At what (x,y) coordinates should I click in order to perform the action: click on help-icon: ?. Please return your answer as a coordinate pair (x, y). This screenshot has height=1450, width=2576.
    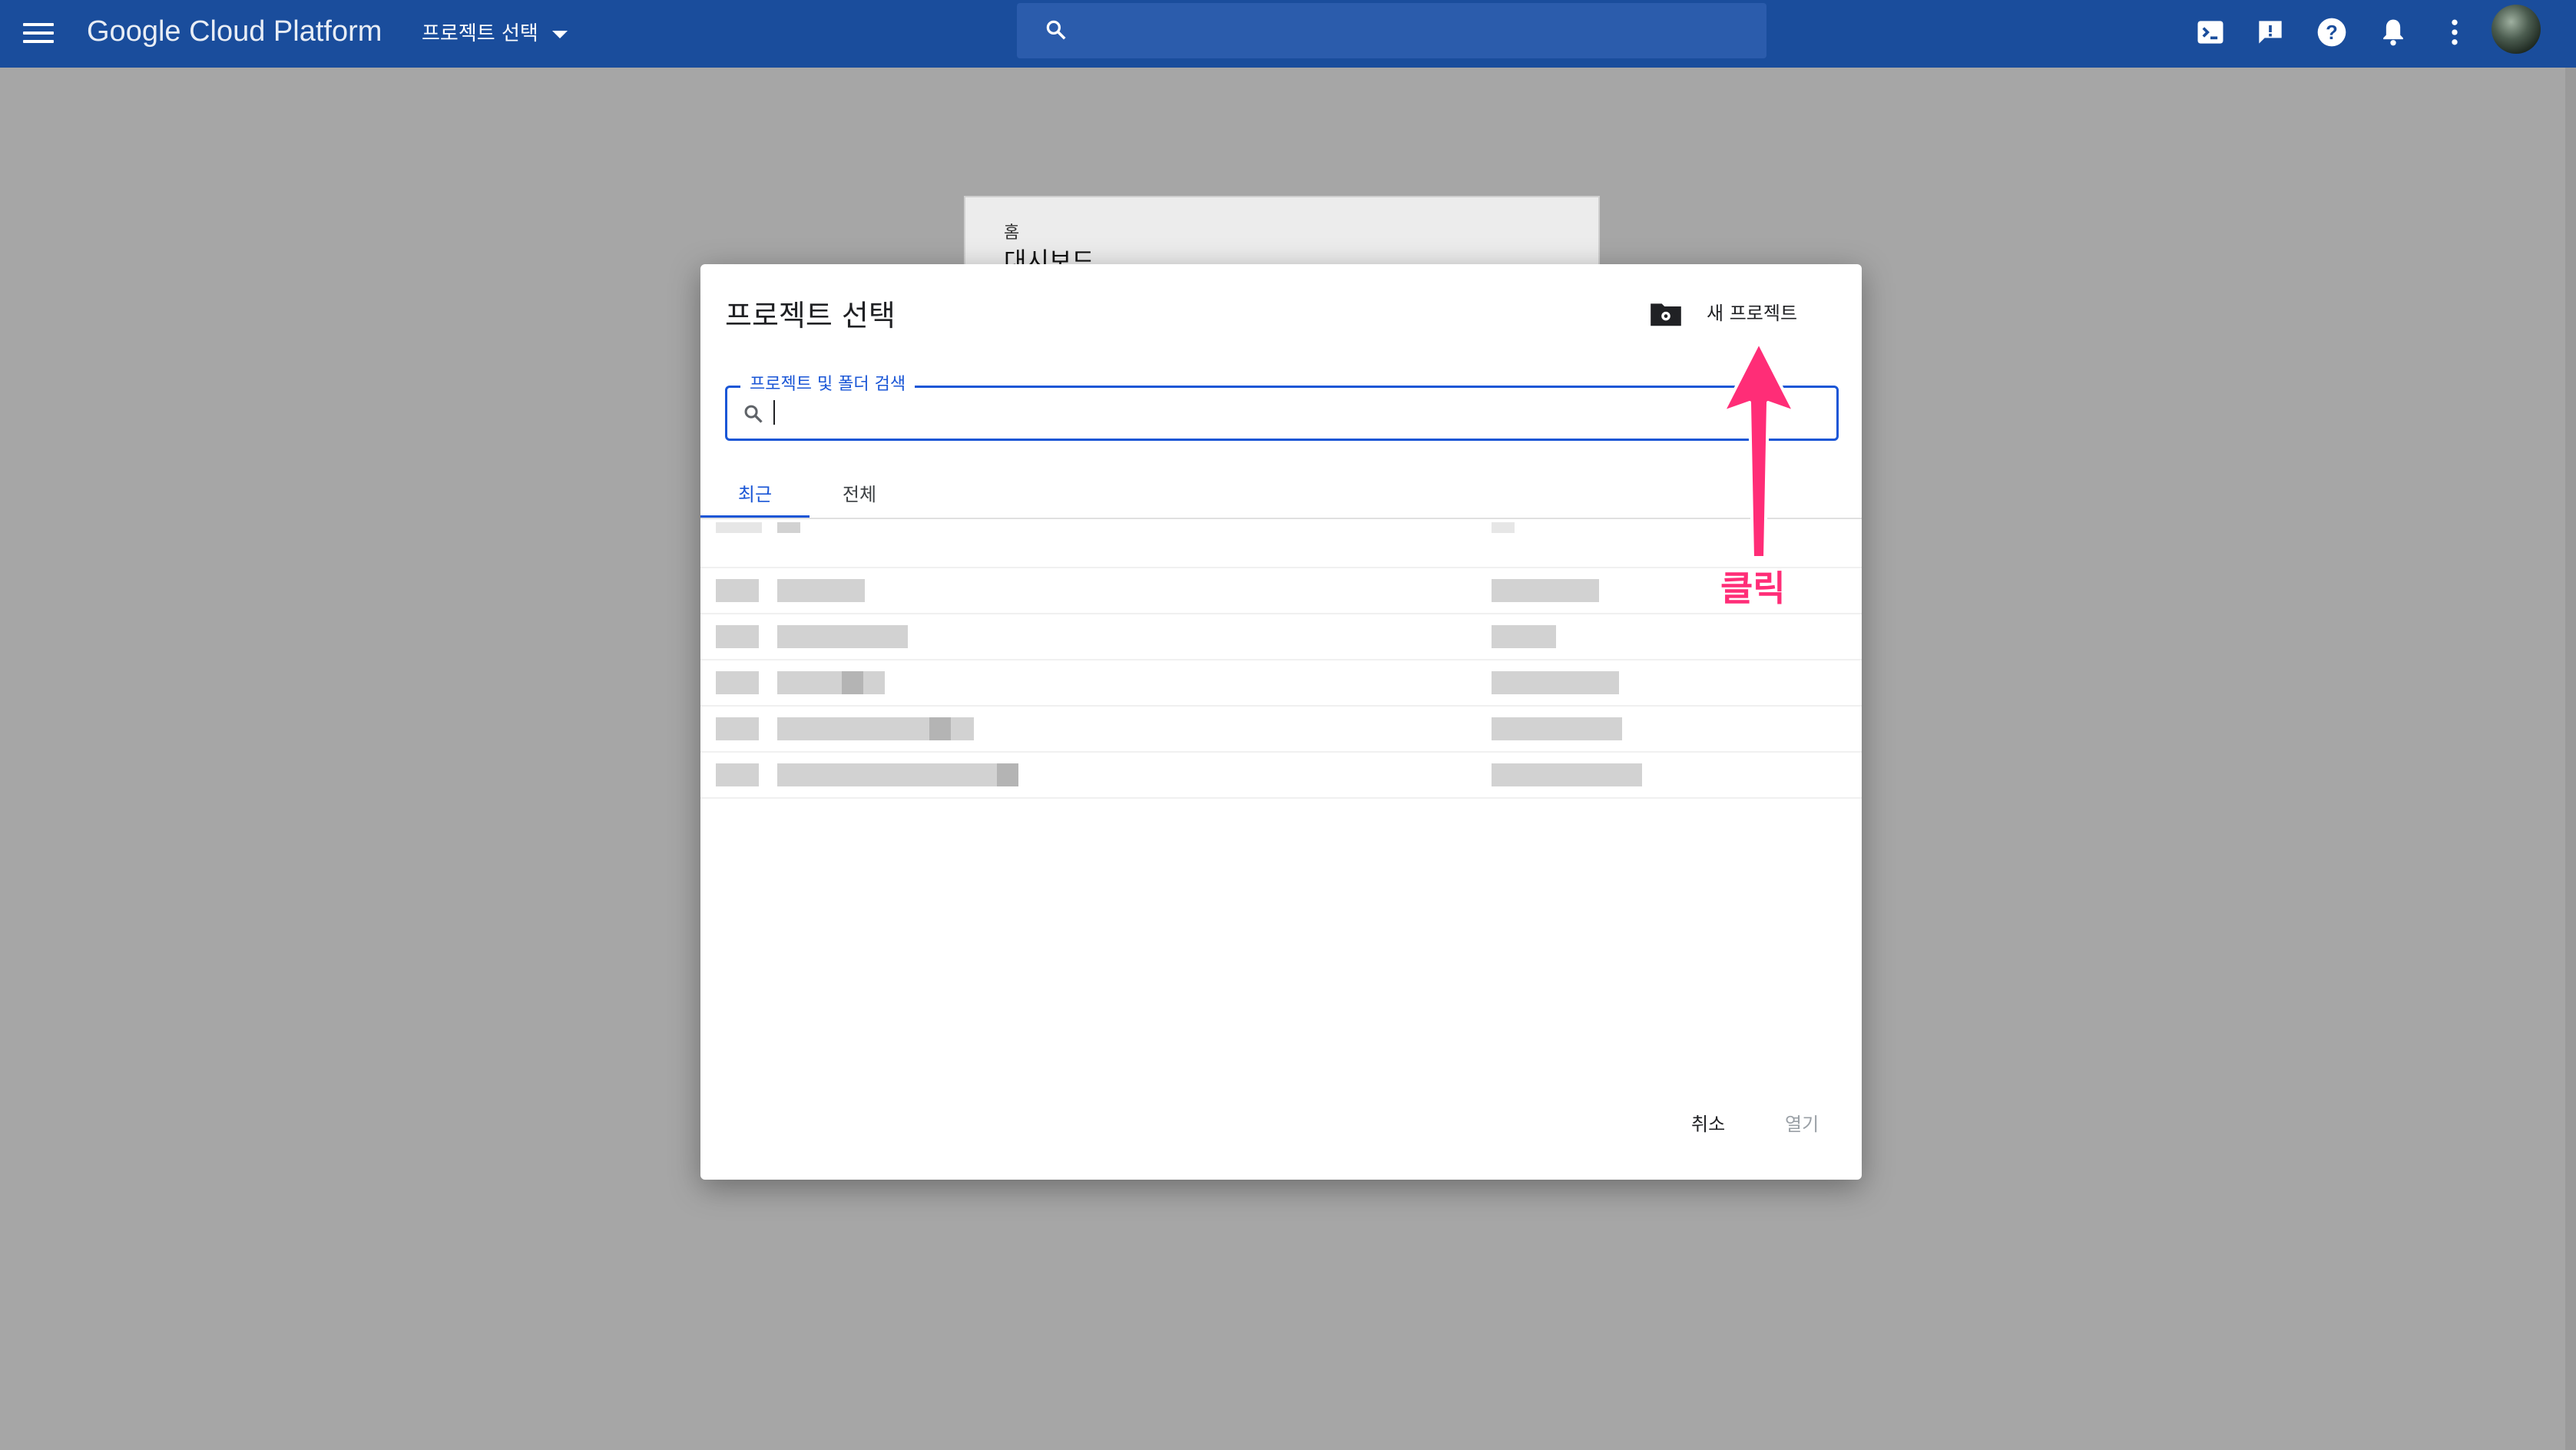
    Looking at the image, I should click on (2332, 32).